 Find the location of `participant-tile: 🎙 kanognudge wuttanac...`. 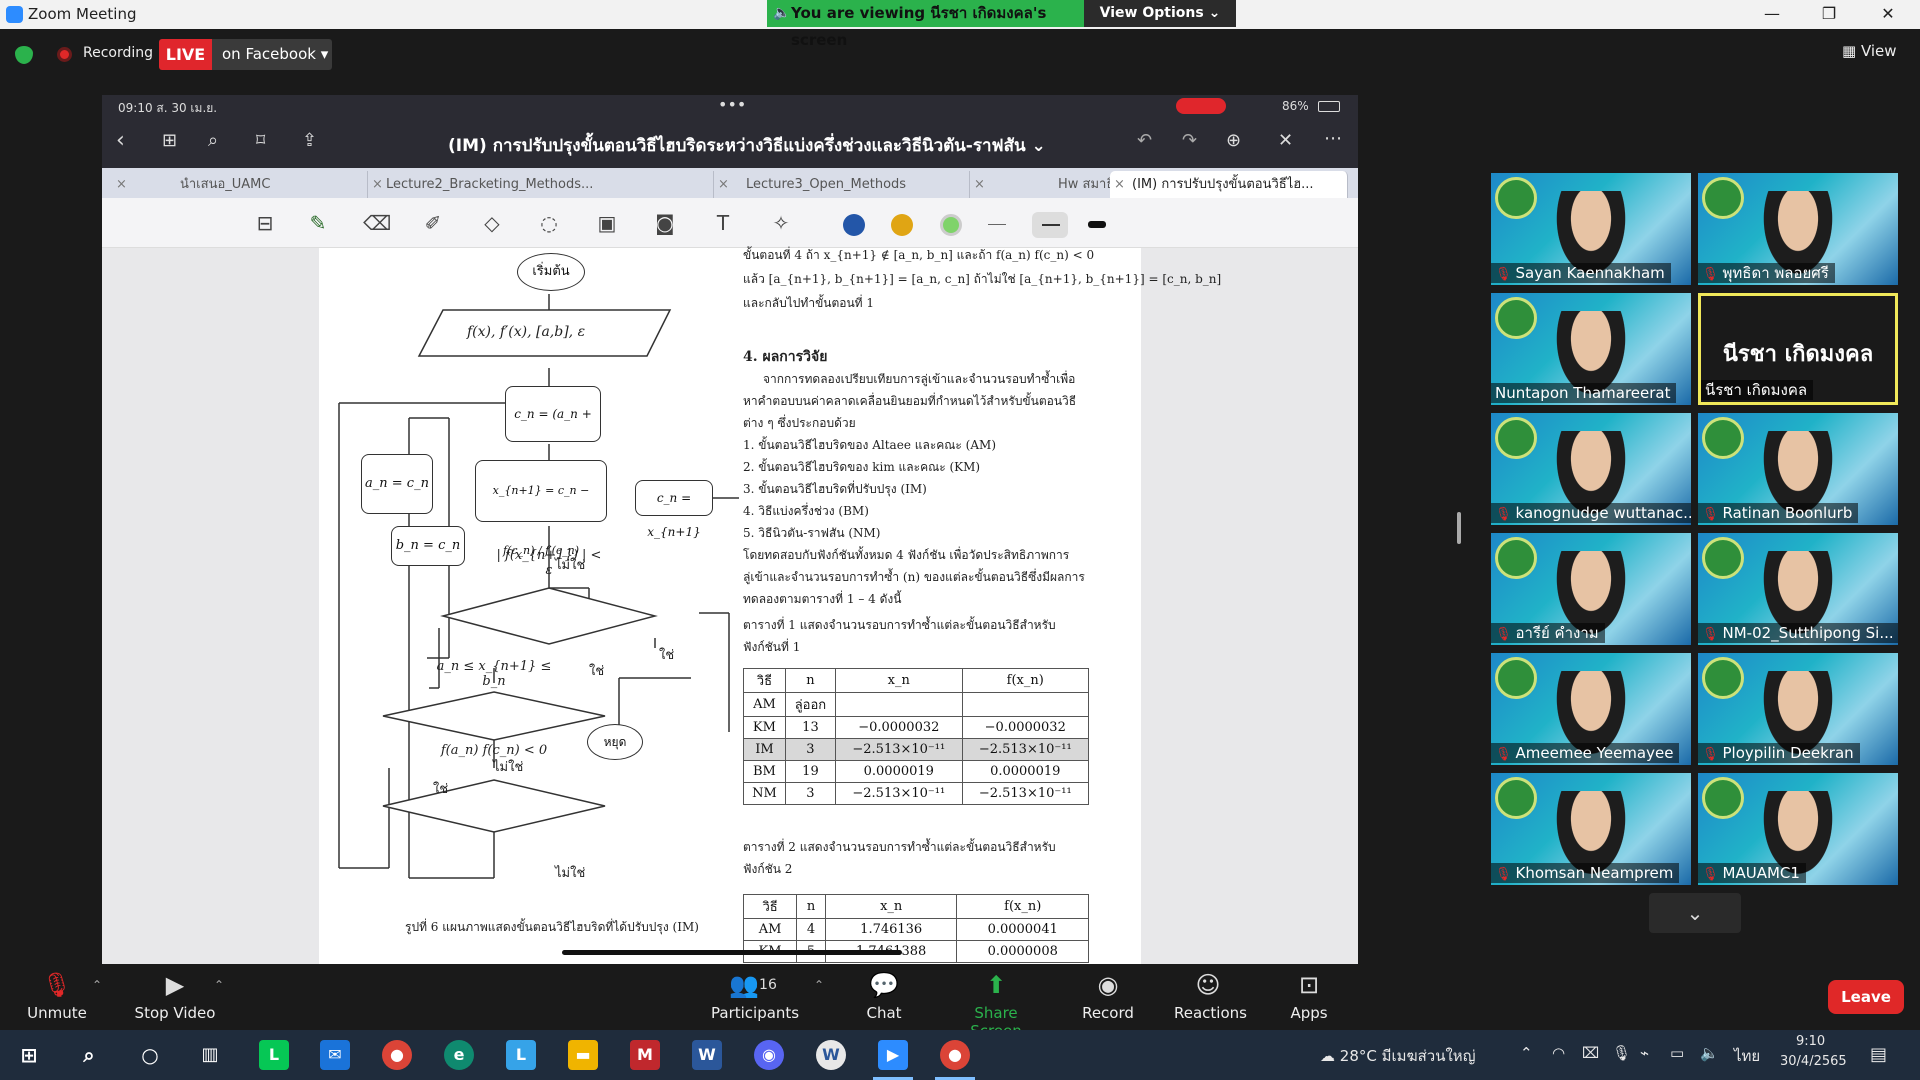

participant-tile: 🎙 kanognudge wuttanac... is located at coordinates (1591, 469).